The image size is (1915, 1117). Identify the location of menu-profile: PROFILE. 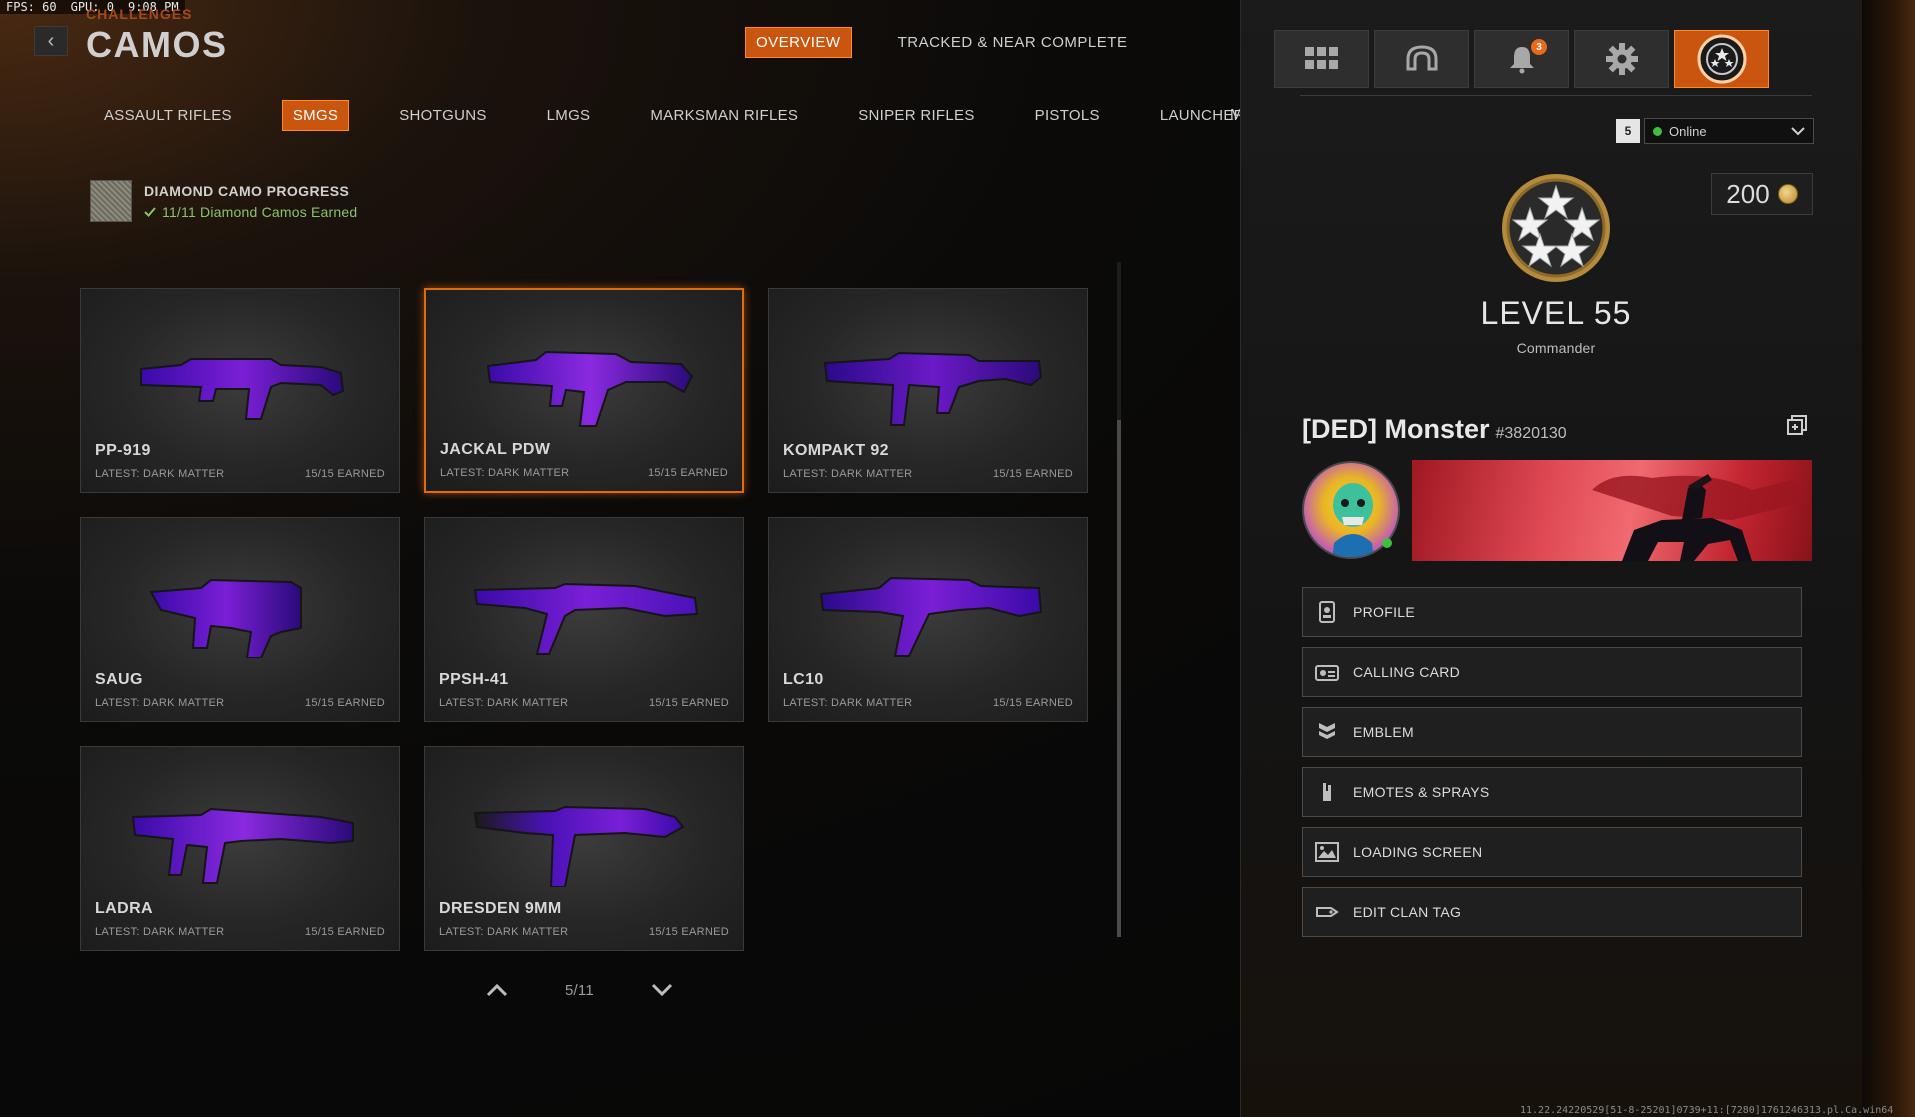
(1552, 612).